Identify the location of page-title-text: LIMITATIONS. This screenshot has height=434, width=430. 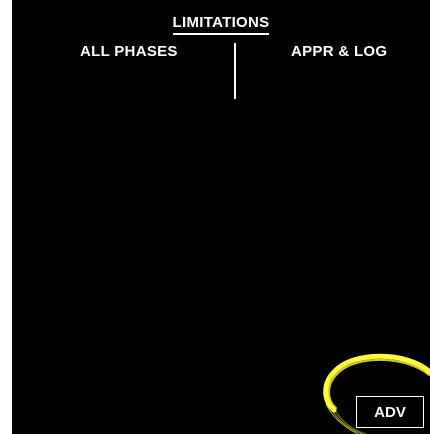
(221, 24).